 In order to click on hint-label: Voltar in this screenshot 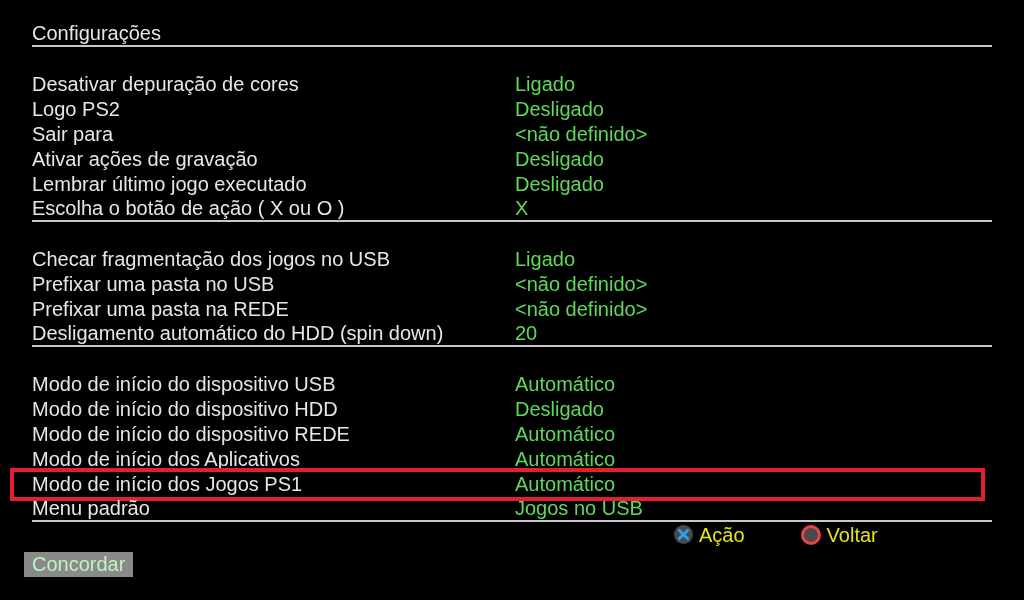, I will do `click(852, 534)`.